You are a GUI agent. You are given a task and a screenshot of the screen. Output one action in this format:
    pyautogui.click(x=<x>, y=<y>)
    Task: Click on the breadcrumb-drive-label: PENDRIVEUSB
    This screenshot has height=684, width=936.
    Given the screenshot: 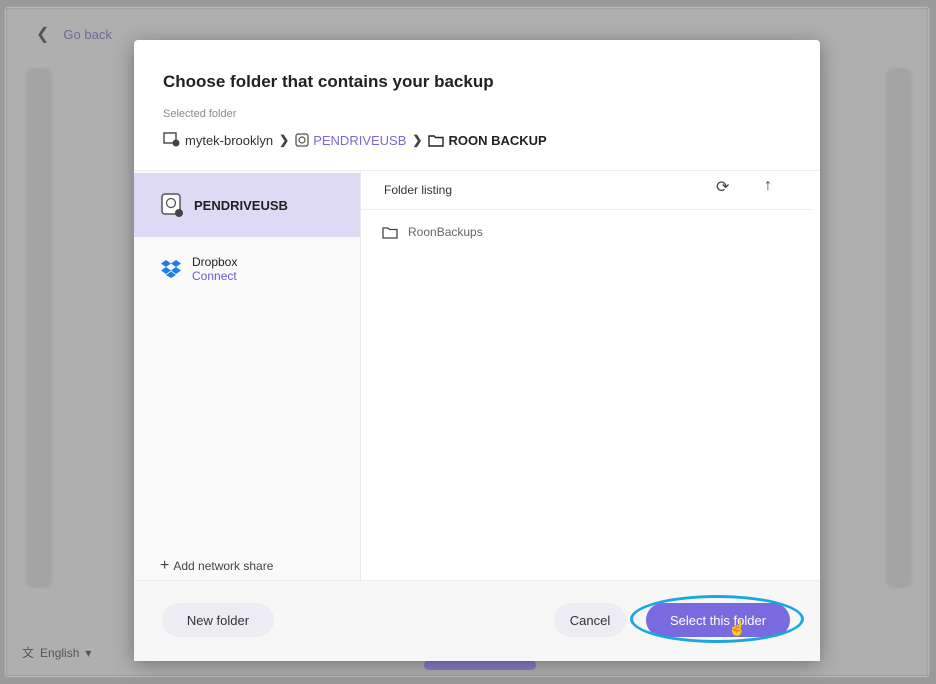 What is the action you would take?
    pyautogui.click(x=360, y=140)
    